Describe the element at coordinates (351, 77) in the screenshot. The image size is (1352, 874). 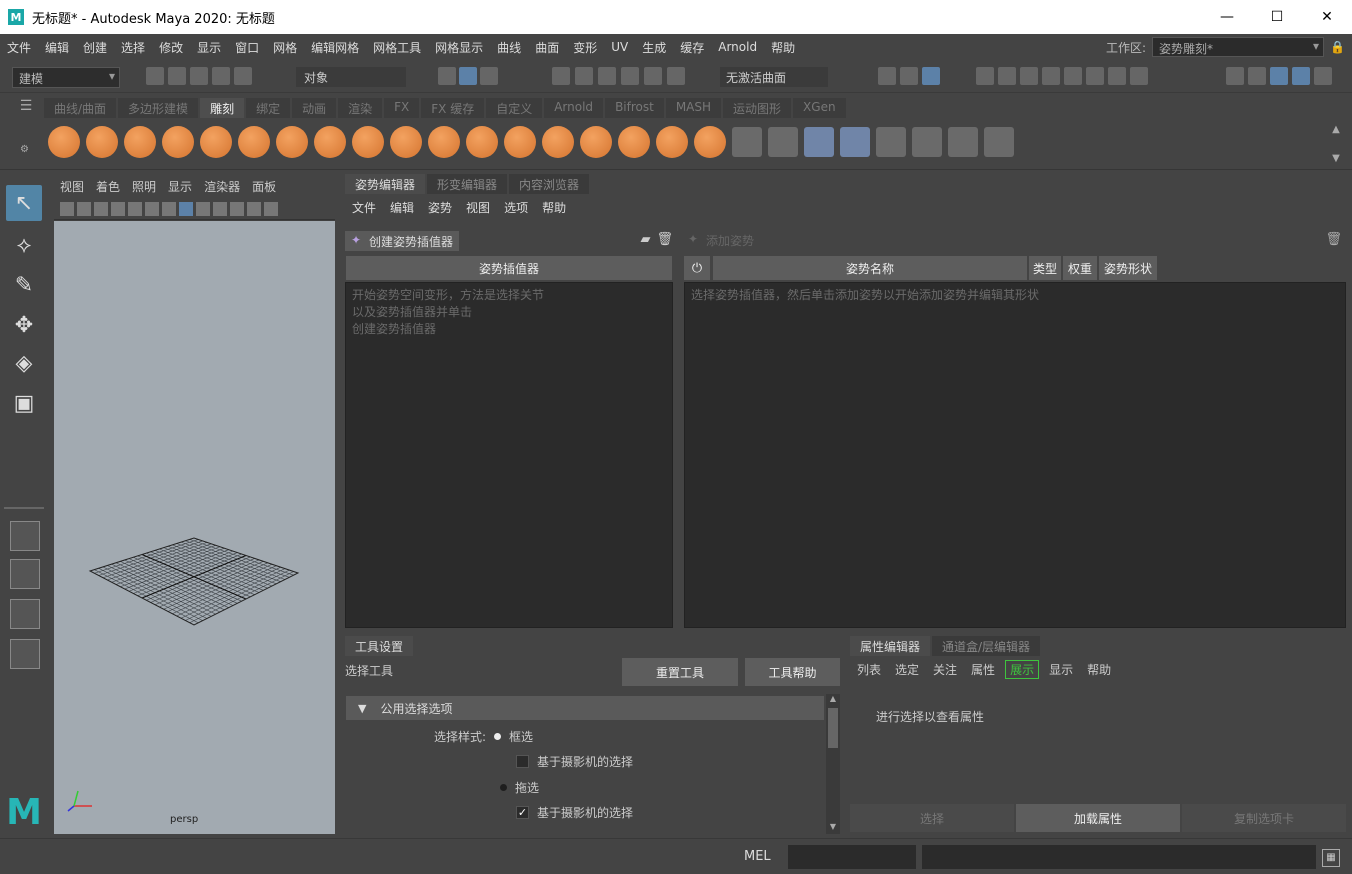
I see `selection-mode-field: 对象` at that location.